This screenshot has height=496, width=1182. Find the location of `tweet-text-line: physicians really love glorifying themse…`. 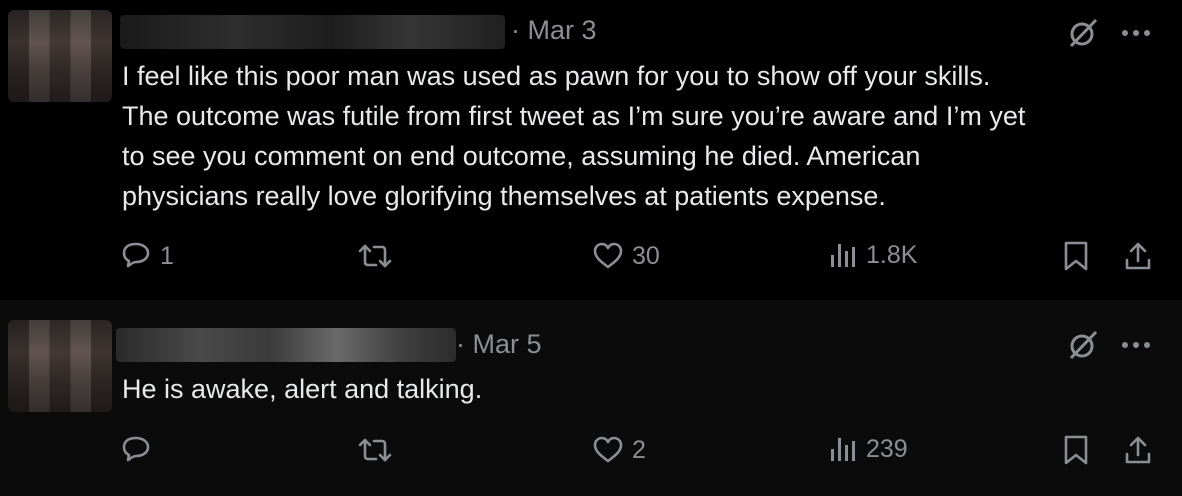

tweet-text-line: physicians really love glorifying themse… is located at coordinates (504, 196).